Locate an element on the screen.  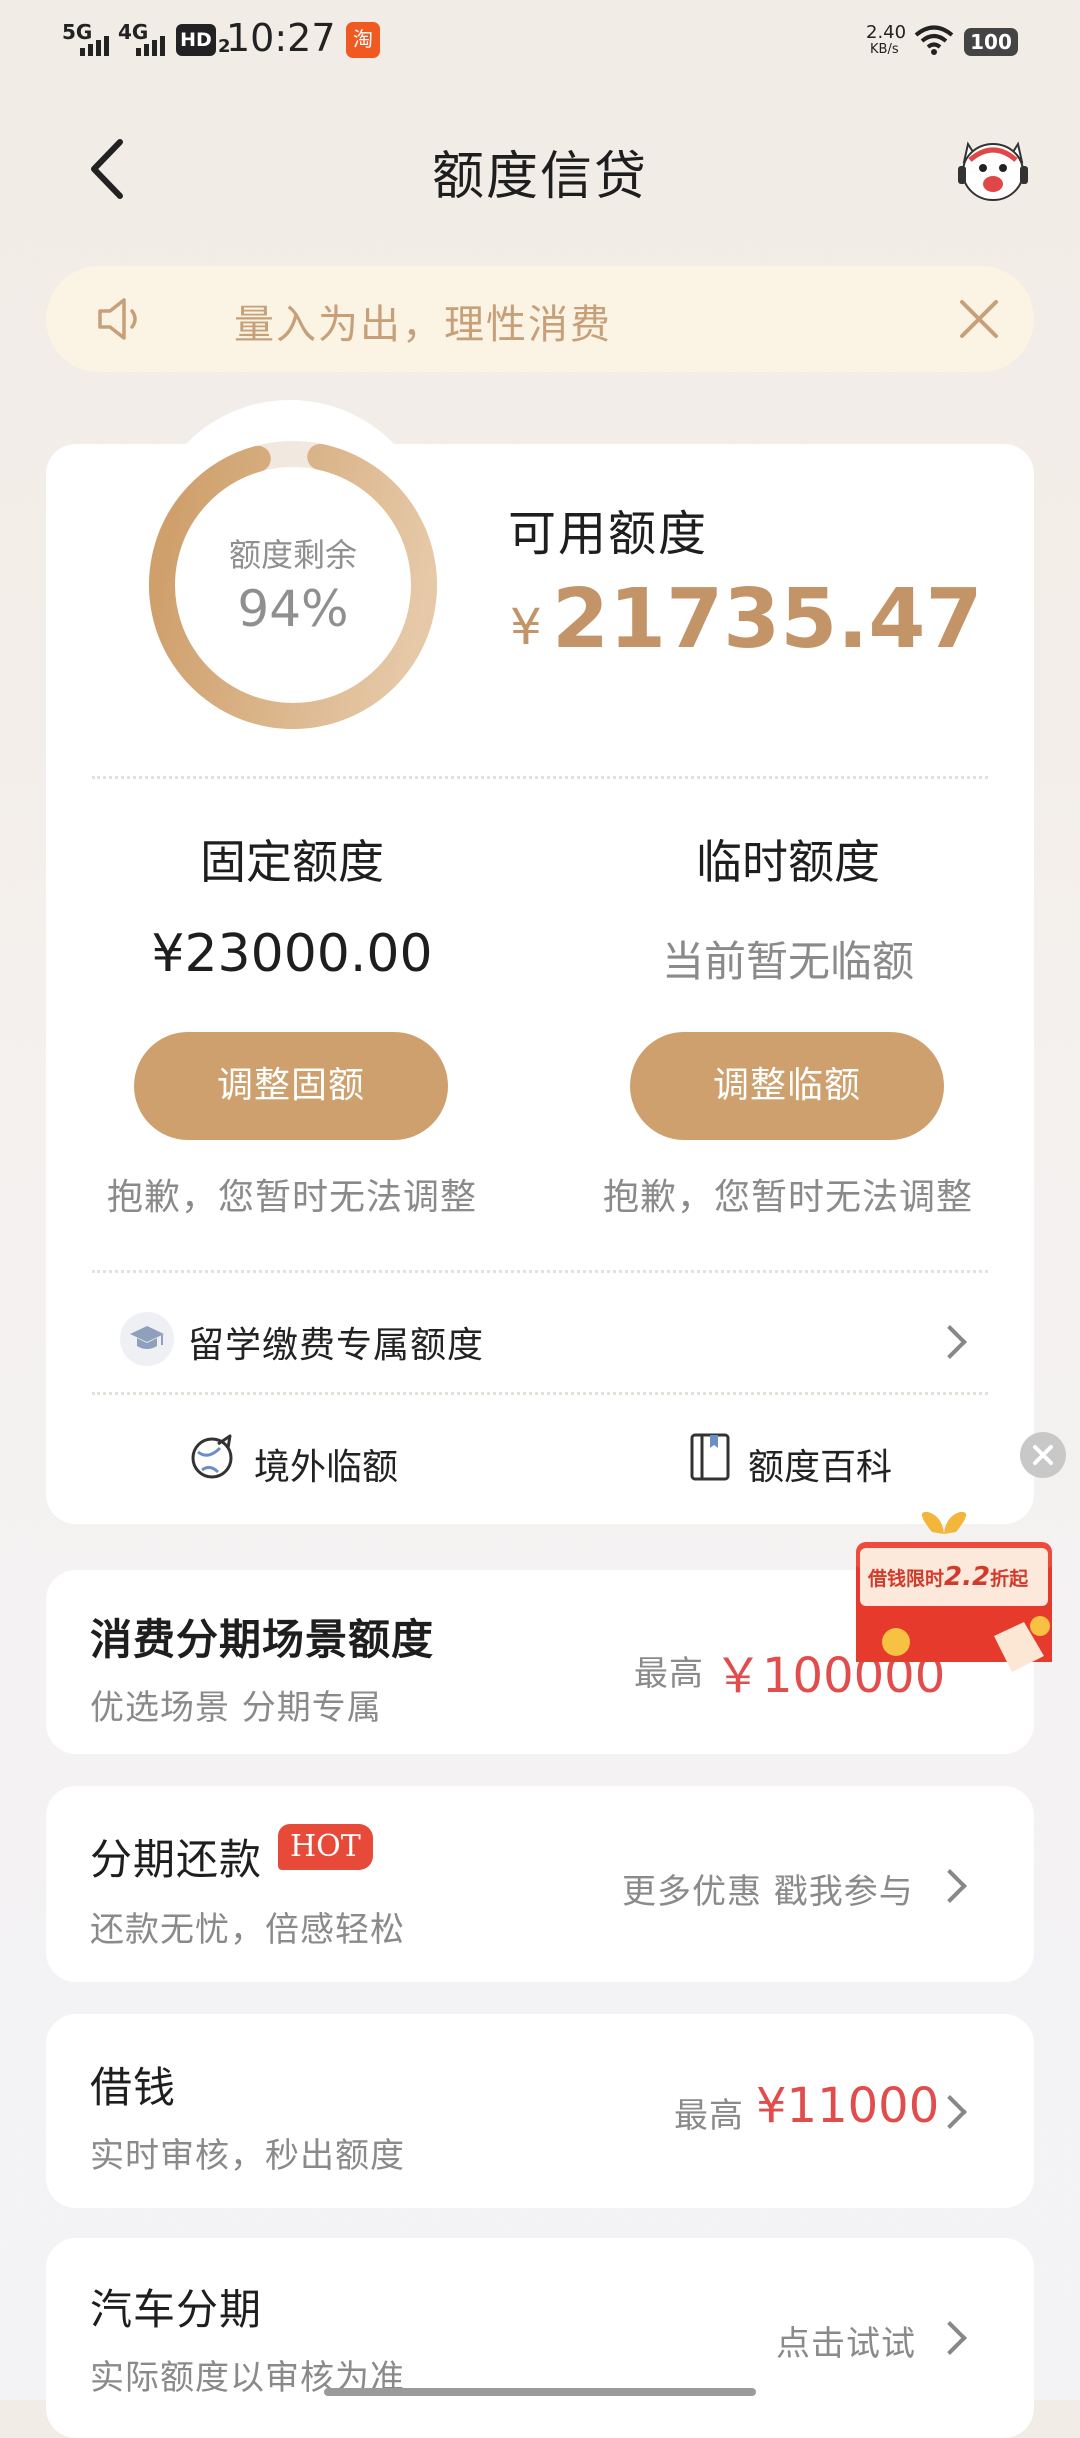
overseas-temp-credit-label: 境外临额 is located at coordinates (326, 1467).